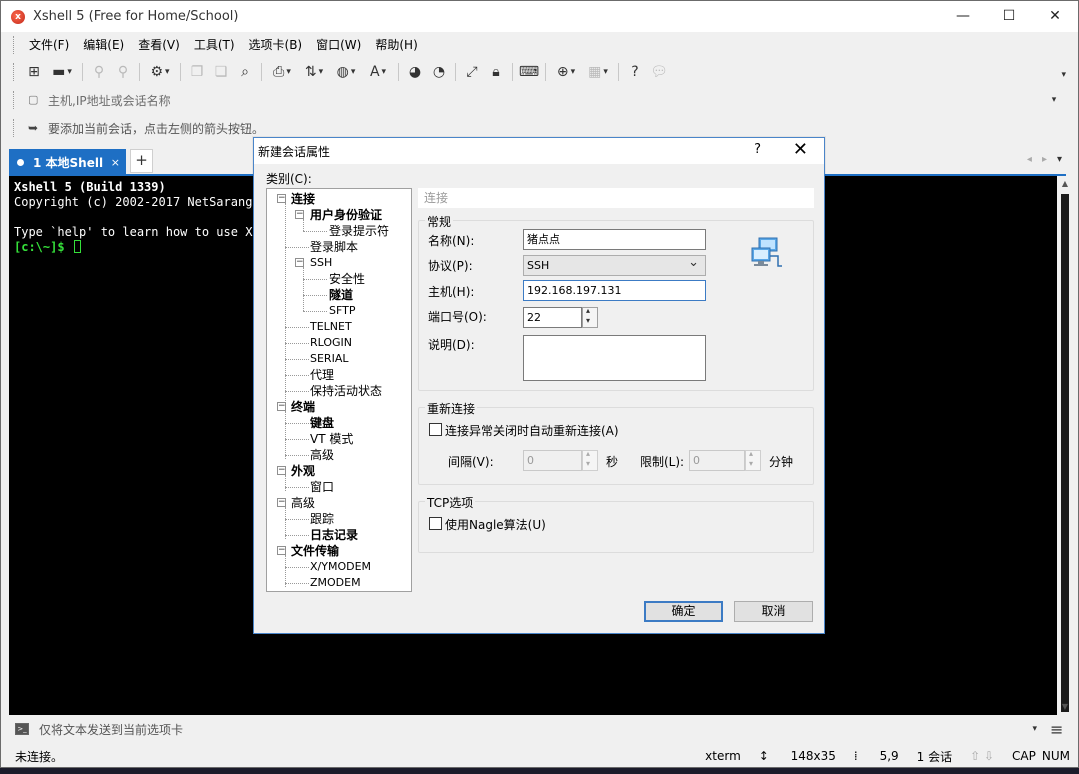 This screenshot has height=774, width=1079. What do you see at coordinates (49, 44) in the screenshot?
I see `menu-file: 文件(F)` at bounding box center [49, 44].